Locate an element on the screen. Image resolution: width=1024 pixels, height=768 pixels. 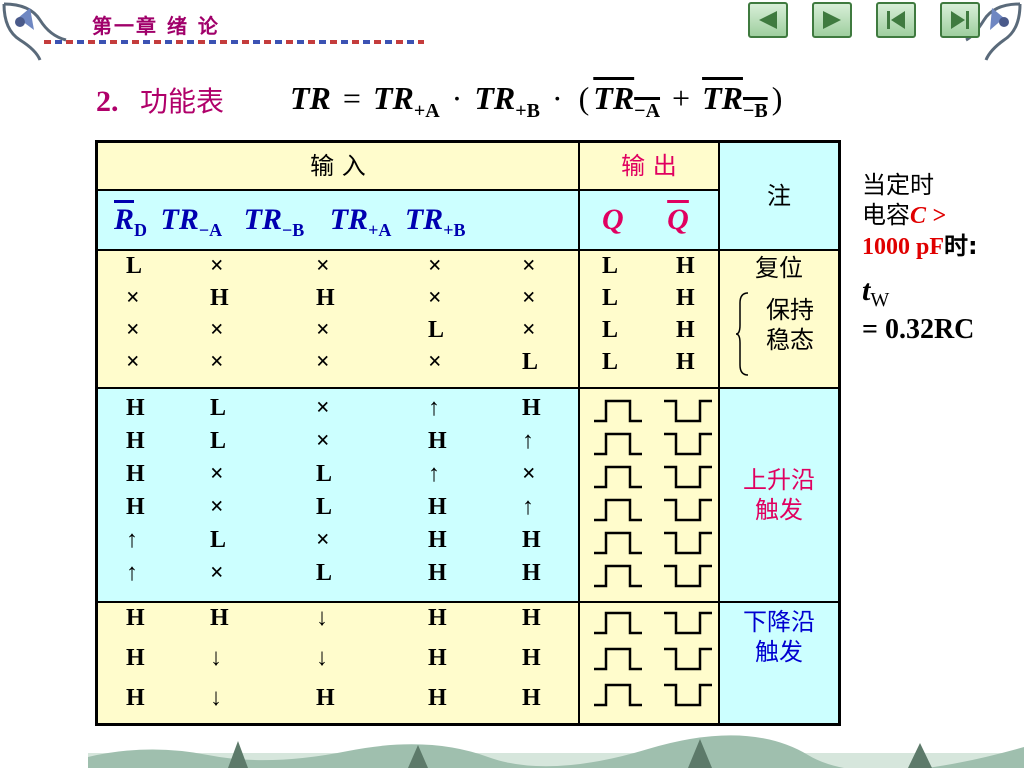
note-falling-trigger-text: 触发 is located at coordinates (779, 652).